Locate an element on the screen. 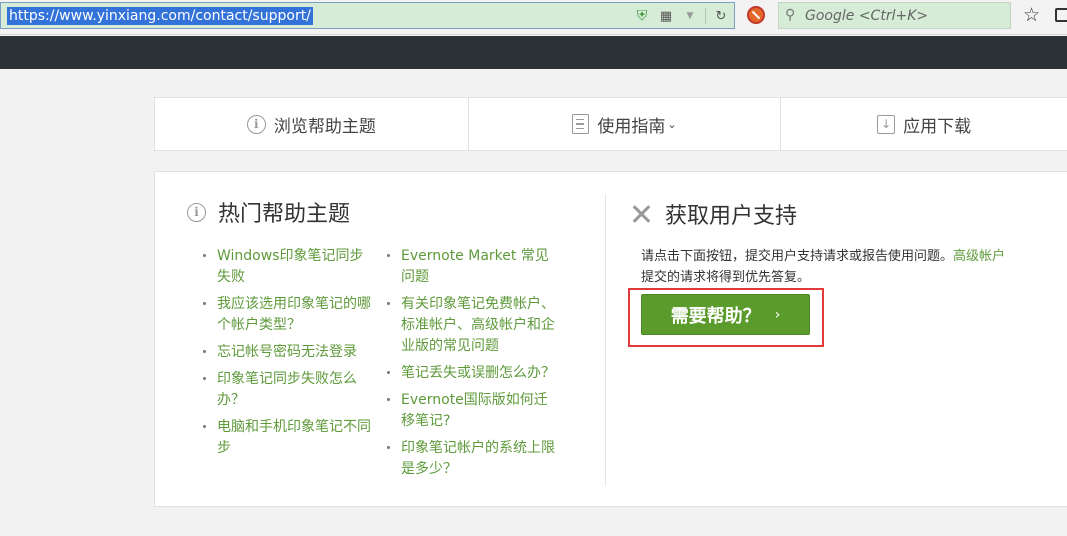 The image size is (1067, 536). section-title: 热门帮助主题 is located at coordinates (284, 214).